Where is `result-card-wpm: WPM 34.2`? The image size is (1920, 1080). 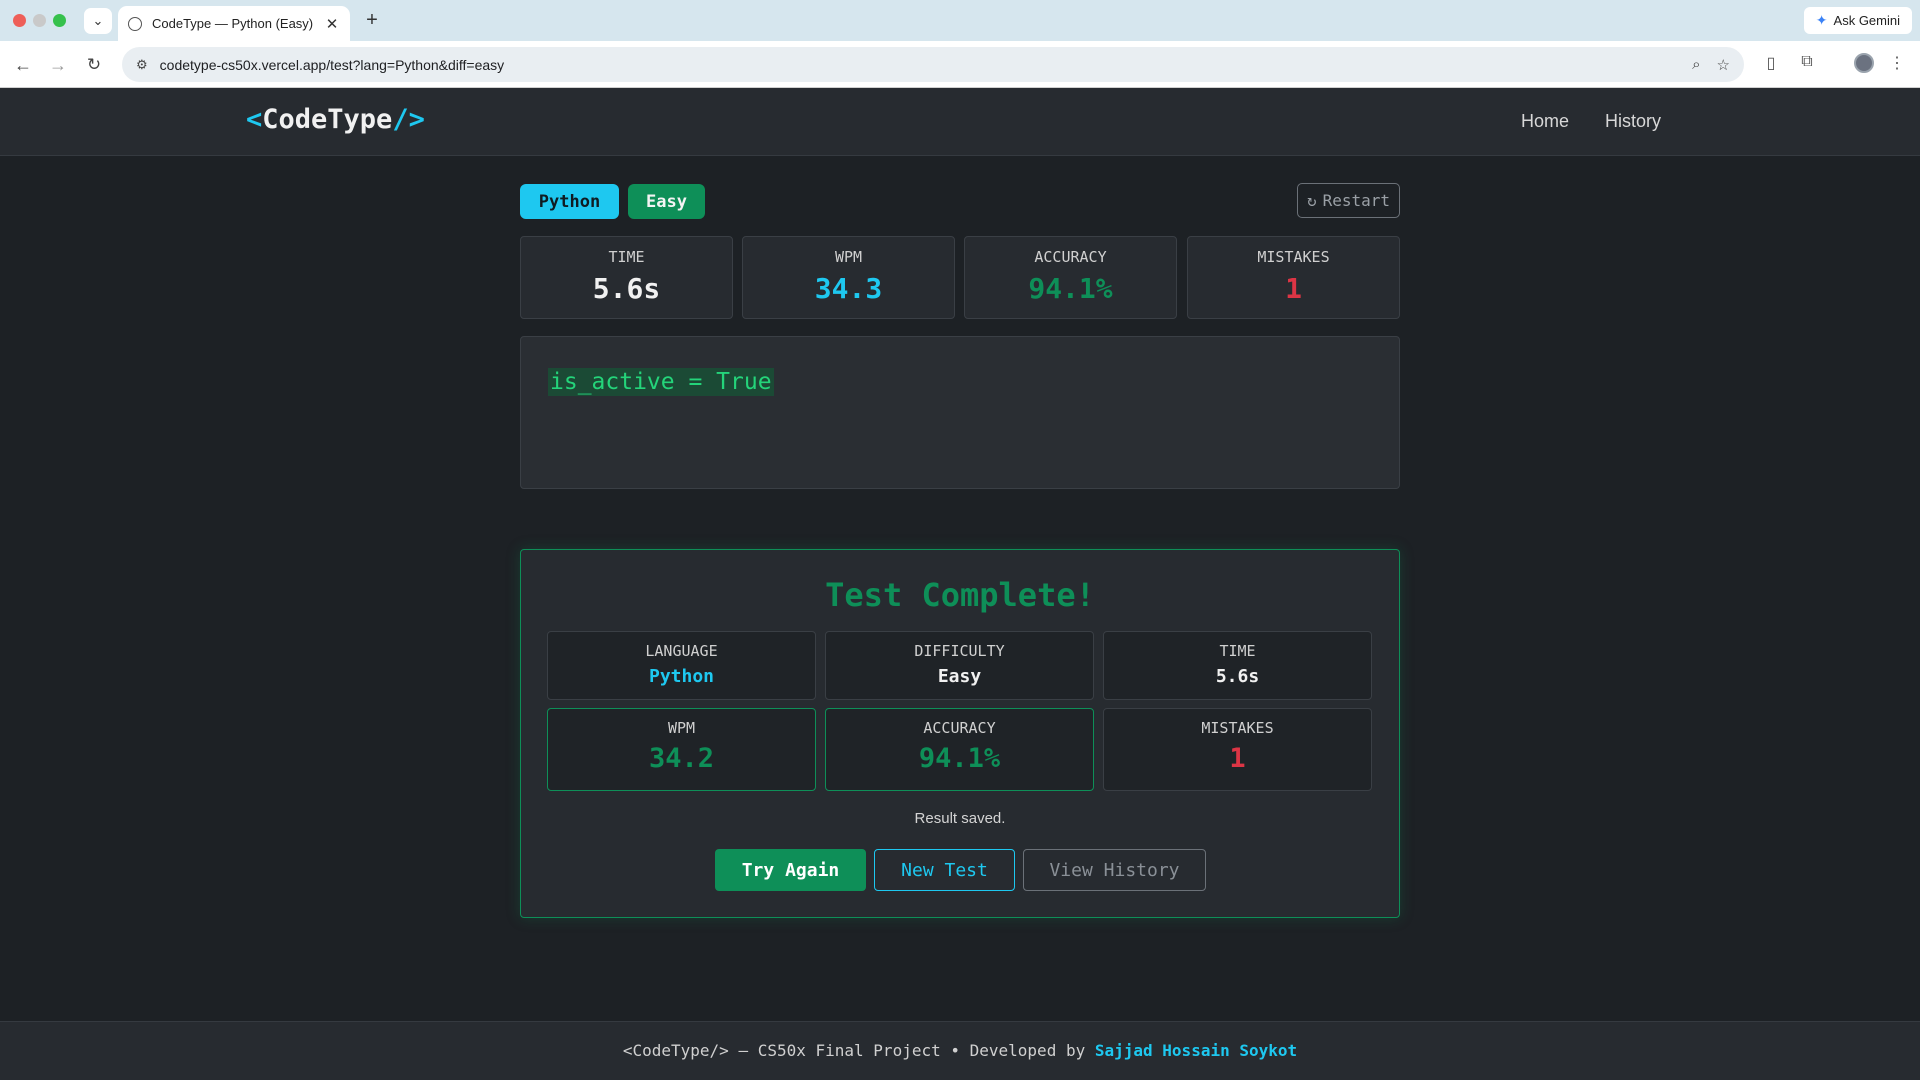
result-card-wpm: WPM 34.2 is located at coordinates (681, 749).